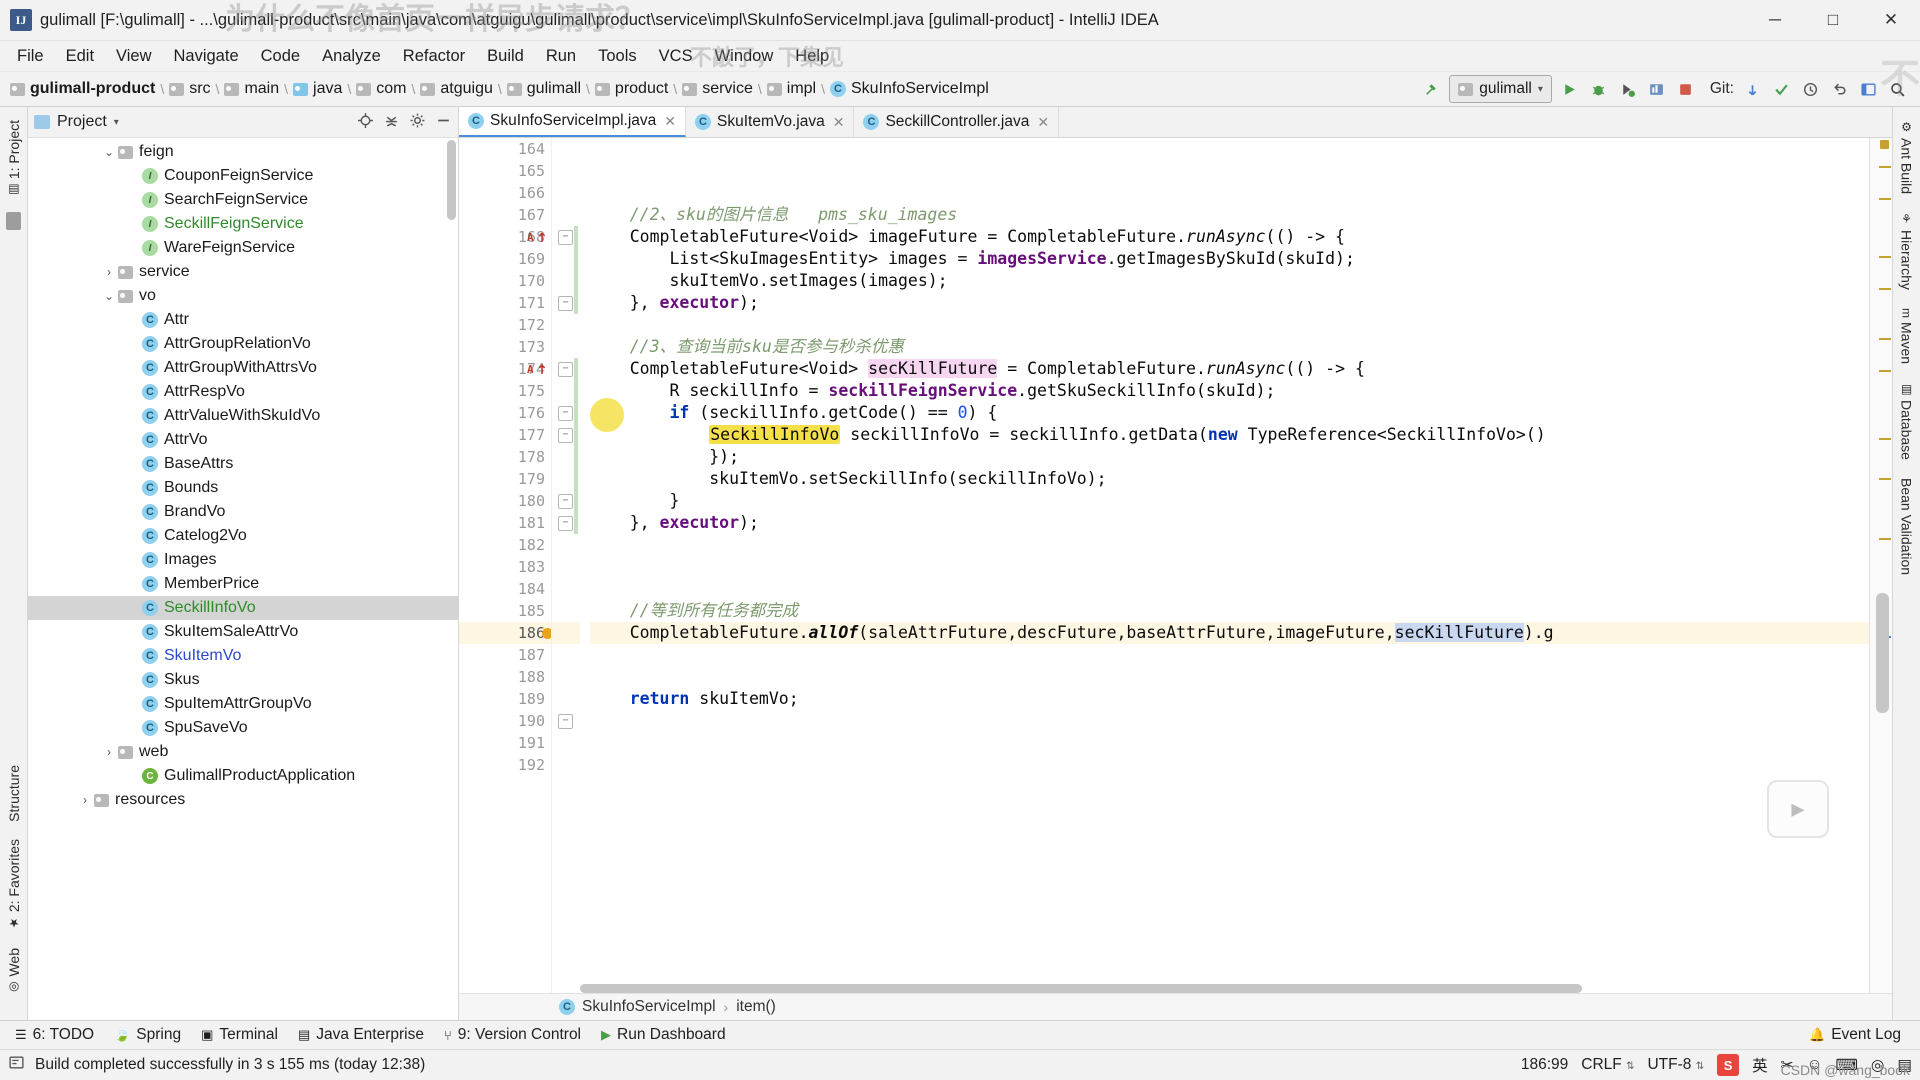 The height and width of the screenshot is (1080, 1920). Describe the element at coordinates (909, 89) in the screenshot. I see `breadcrumb-item-skuinfoserviceimpl: C SkuInfoServiceImpl` at that location.